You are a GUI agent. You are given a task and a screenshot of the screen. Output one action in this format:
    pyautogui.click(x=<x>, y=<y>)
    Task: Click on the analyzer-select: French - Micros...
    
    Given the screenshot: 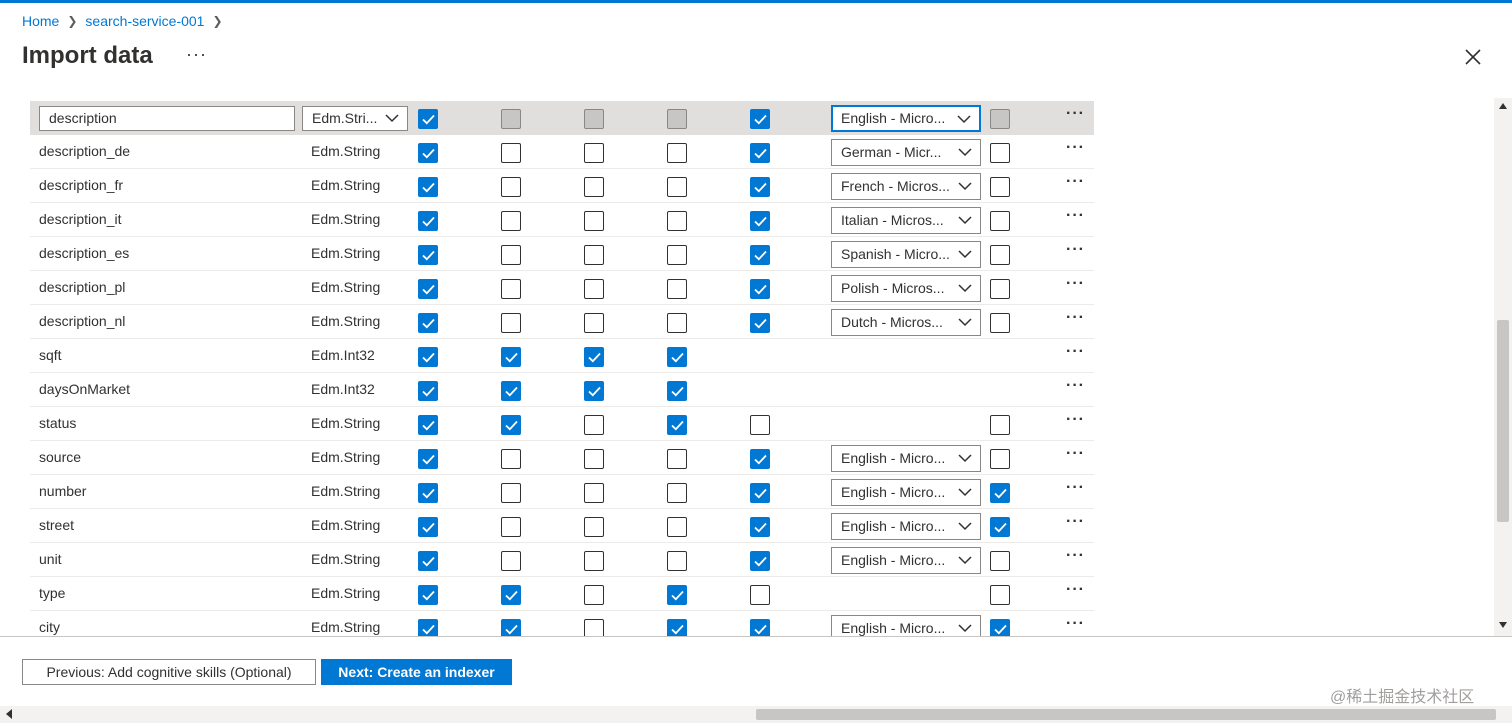 What is the action you would take?
    pyautogui.click(x=906, y=186)
    